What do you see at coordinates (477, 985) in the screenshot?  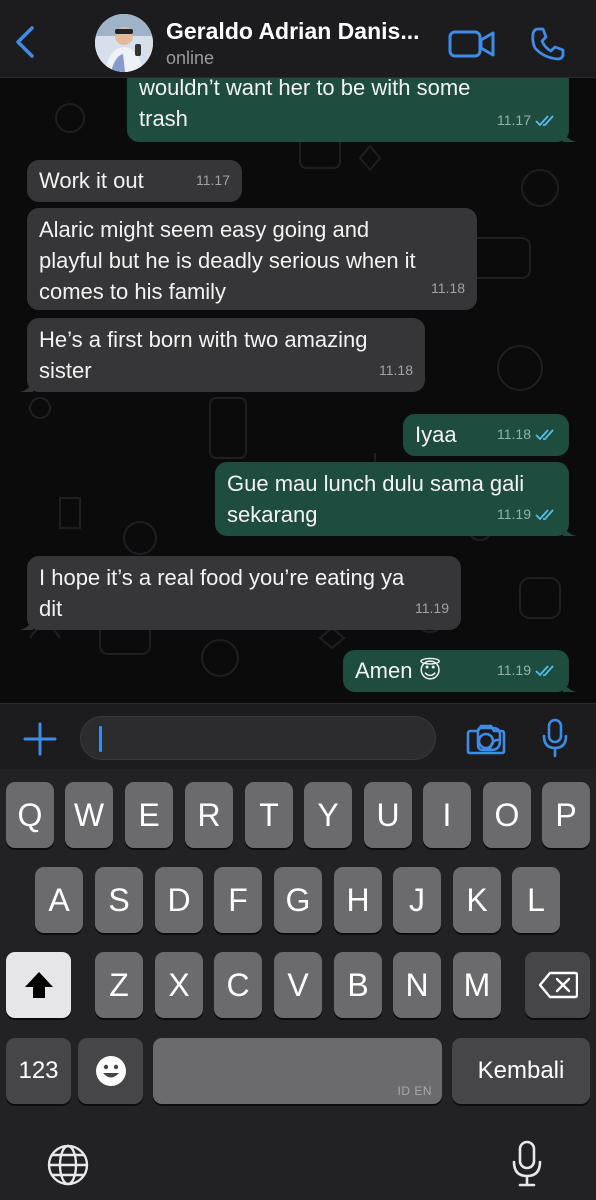 I see `key-m: M` at bounding box center [477, 985].